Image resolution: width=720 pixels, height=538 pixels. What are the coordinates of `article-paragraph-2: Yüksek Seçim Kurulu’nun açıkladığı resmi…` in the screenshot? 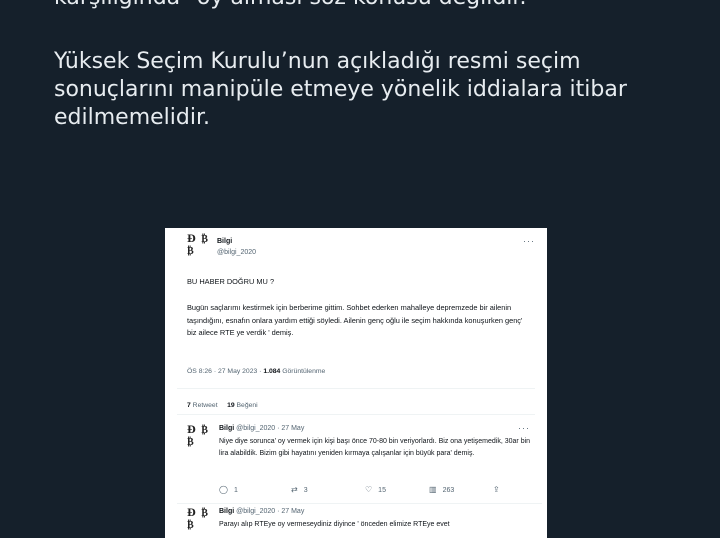 It's located at (340, 89).